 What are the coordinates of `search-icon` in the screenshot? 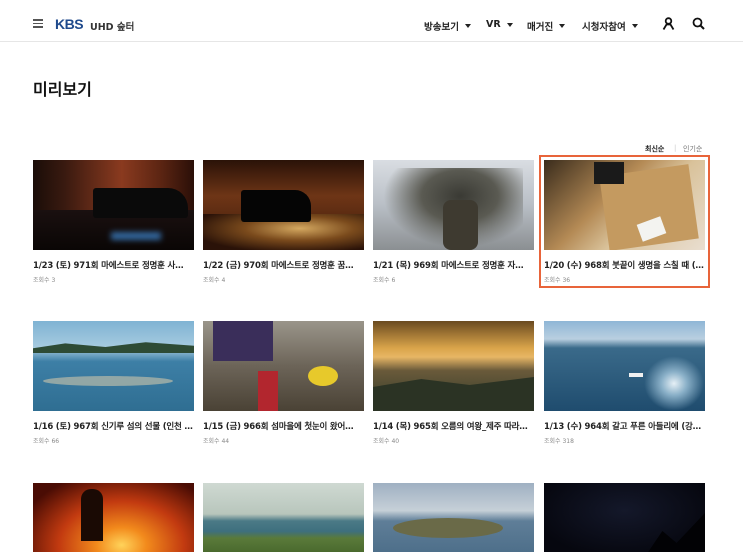 It's located at (698, 23).